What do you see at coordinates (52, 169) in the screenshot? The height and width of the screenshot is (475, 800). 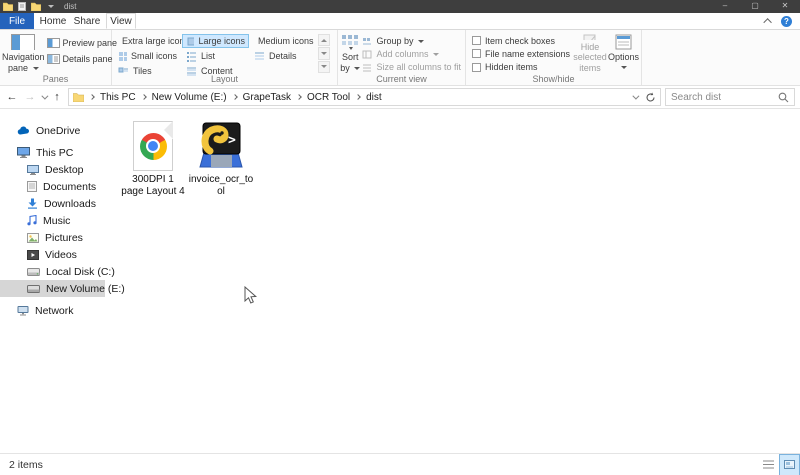 I see `sidebar-item-desktop: Desktop` at bounding box center [52, 169].